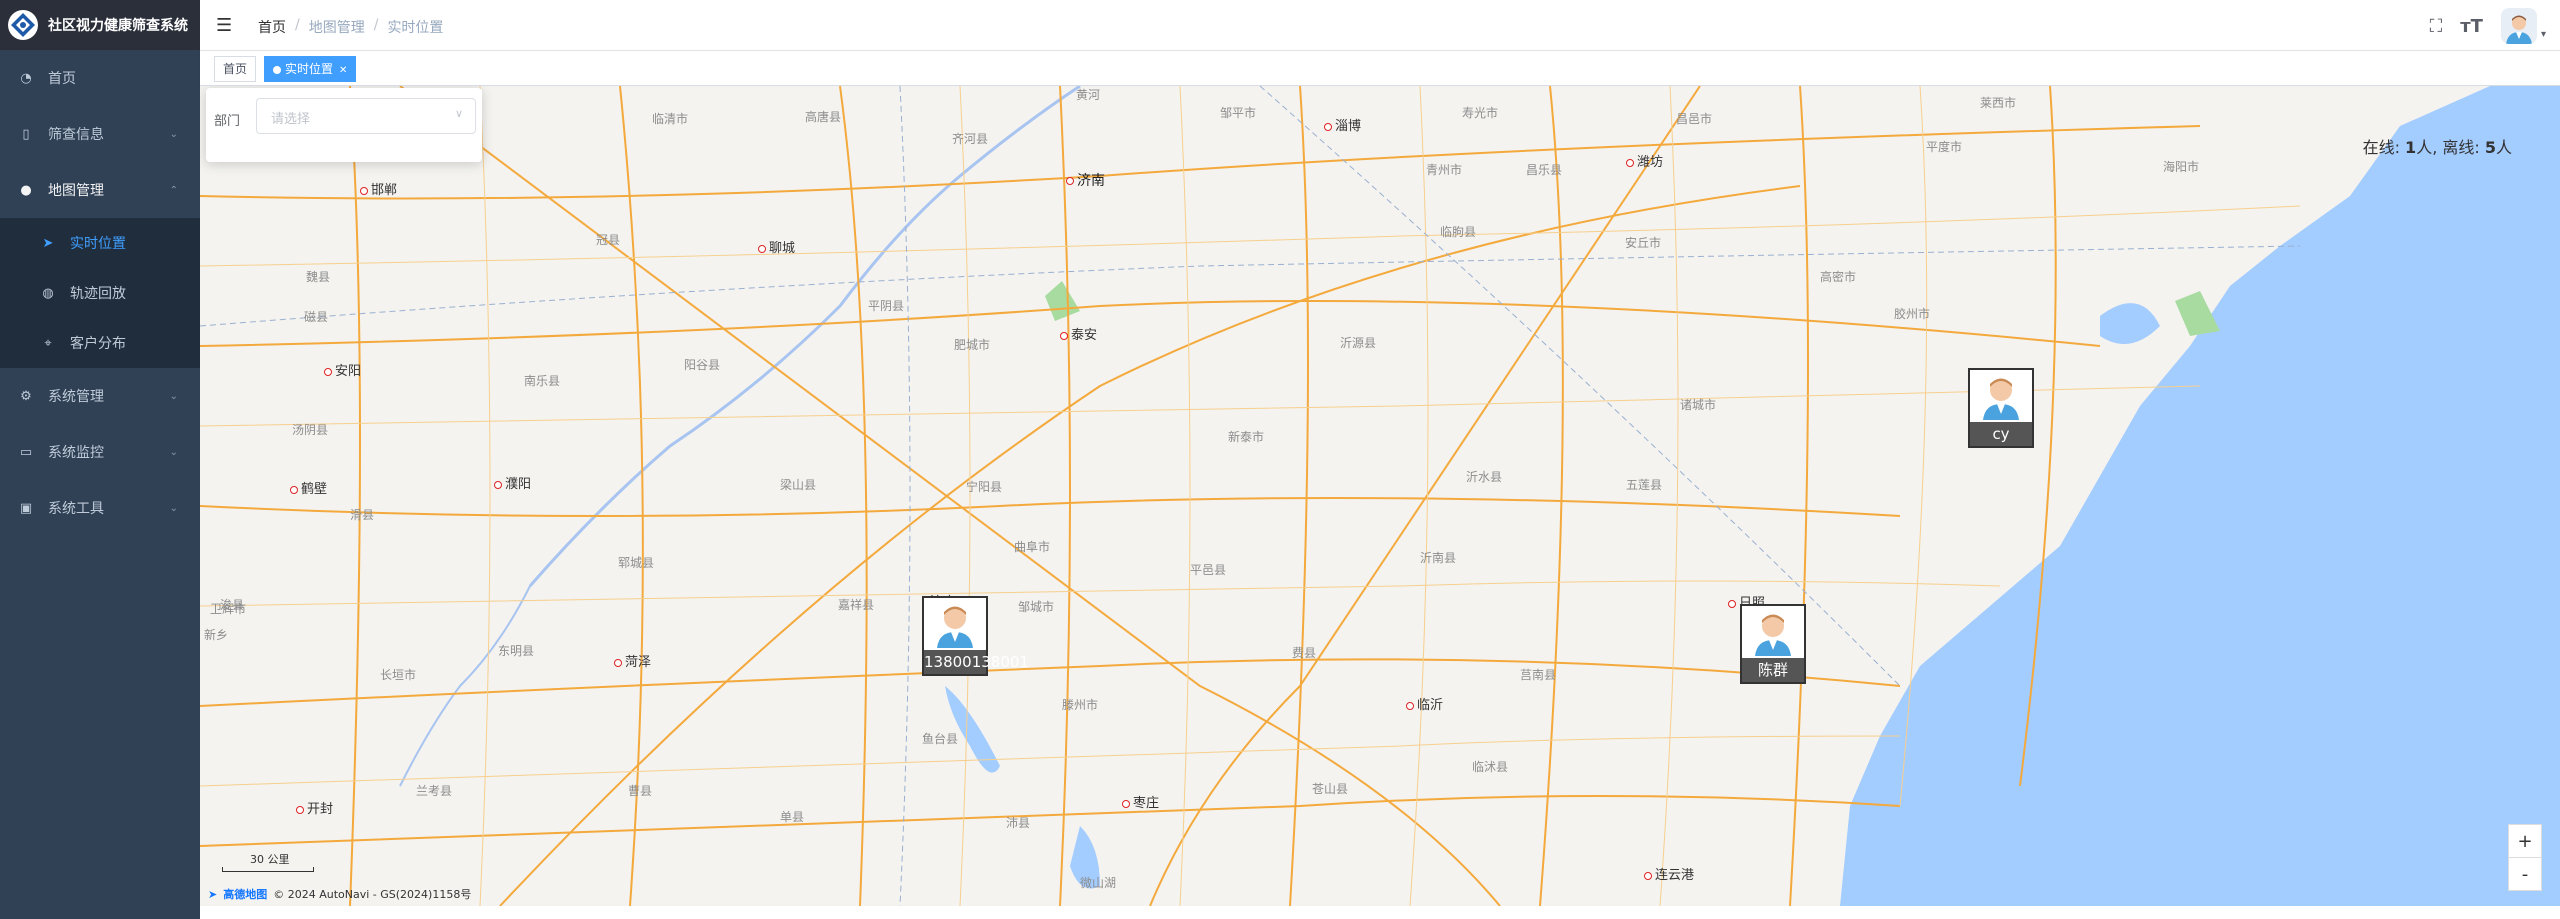 This screenshot has height=919, width=2560. What do you see at coordinates (62, 79) in the screenshot?
I see `sidebar-item-label: 首页` at bounding box center [62, 79].